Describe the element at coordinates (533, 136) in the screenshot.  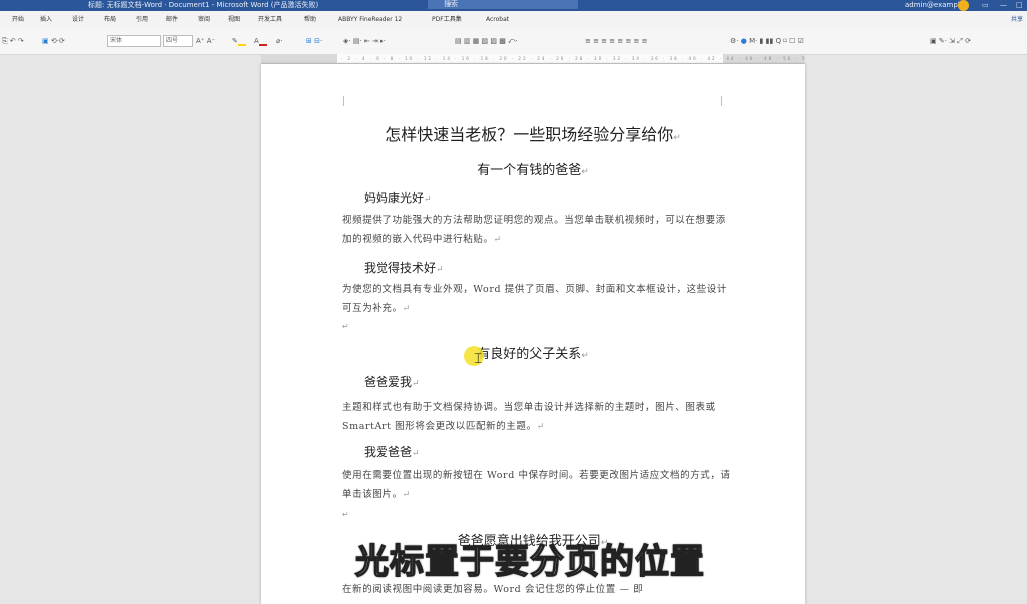
I see `document-title: 怎样快速当老板？一些职场经验分享给你↵` at that location.